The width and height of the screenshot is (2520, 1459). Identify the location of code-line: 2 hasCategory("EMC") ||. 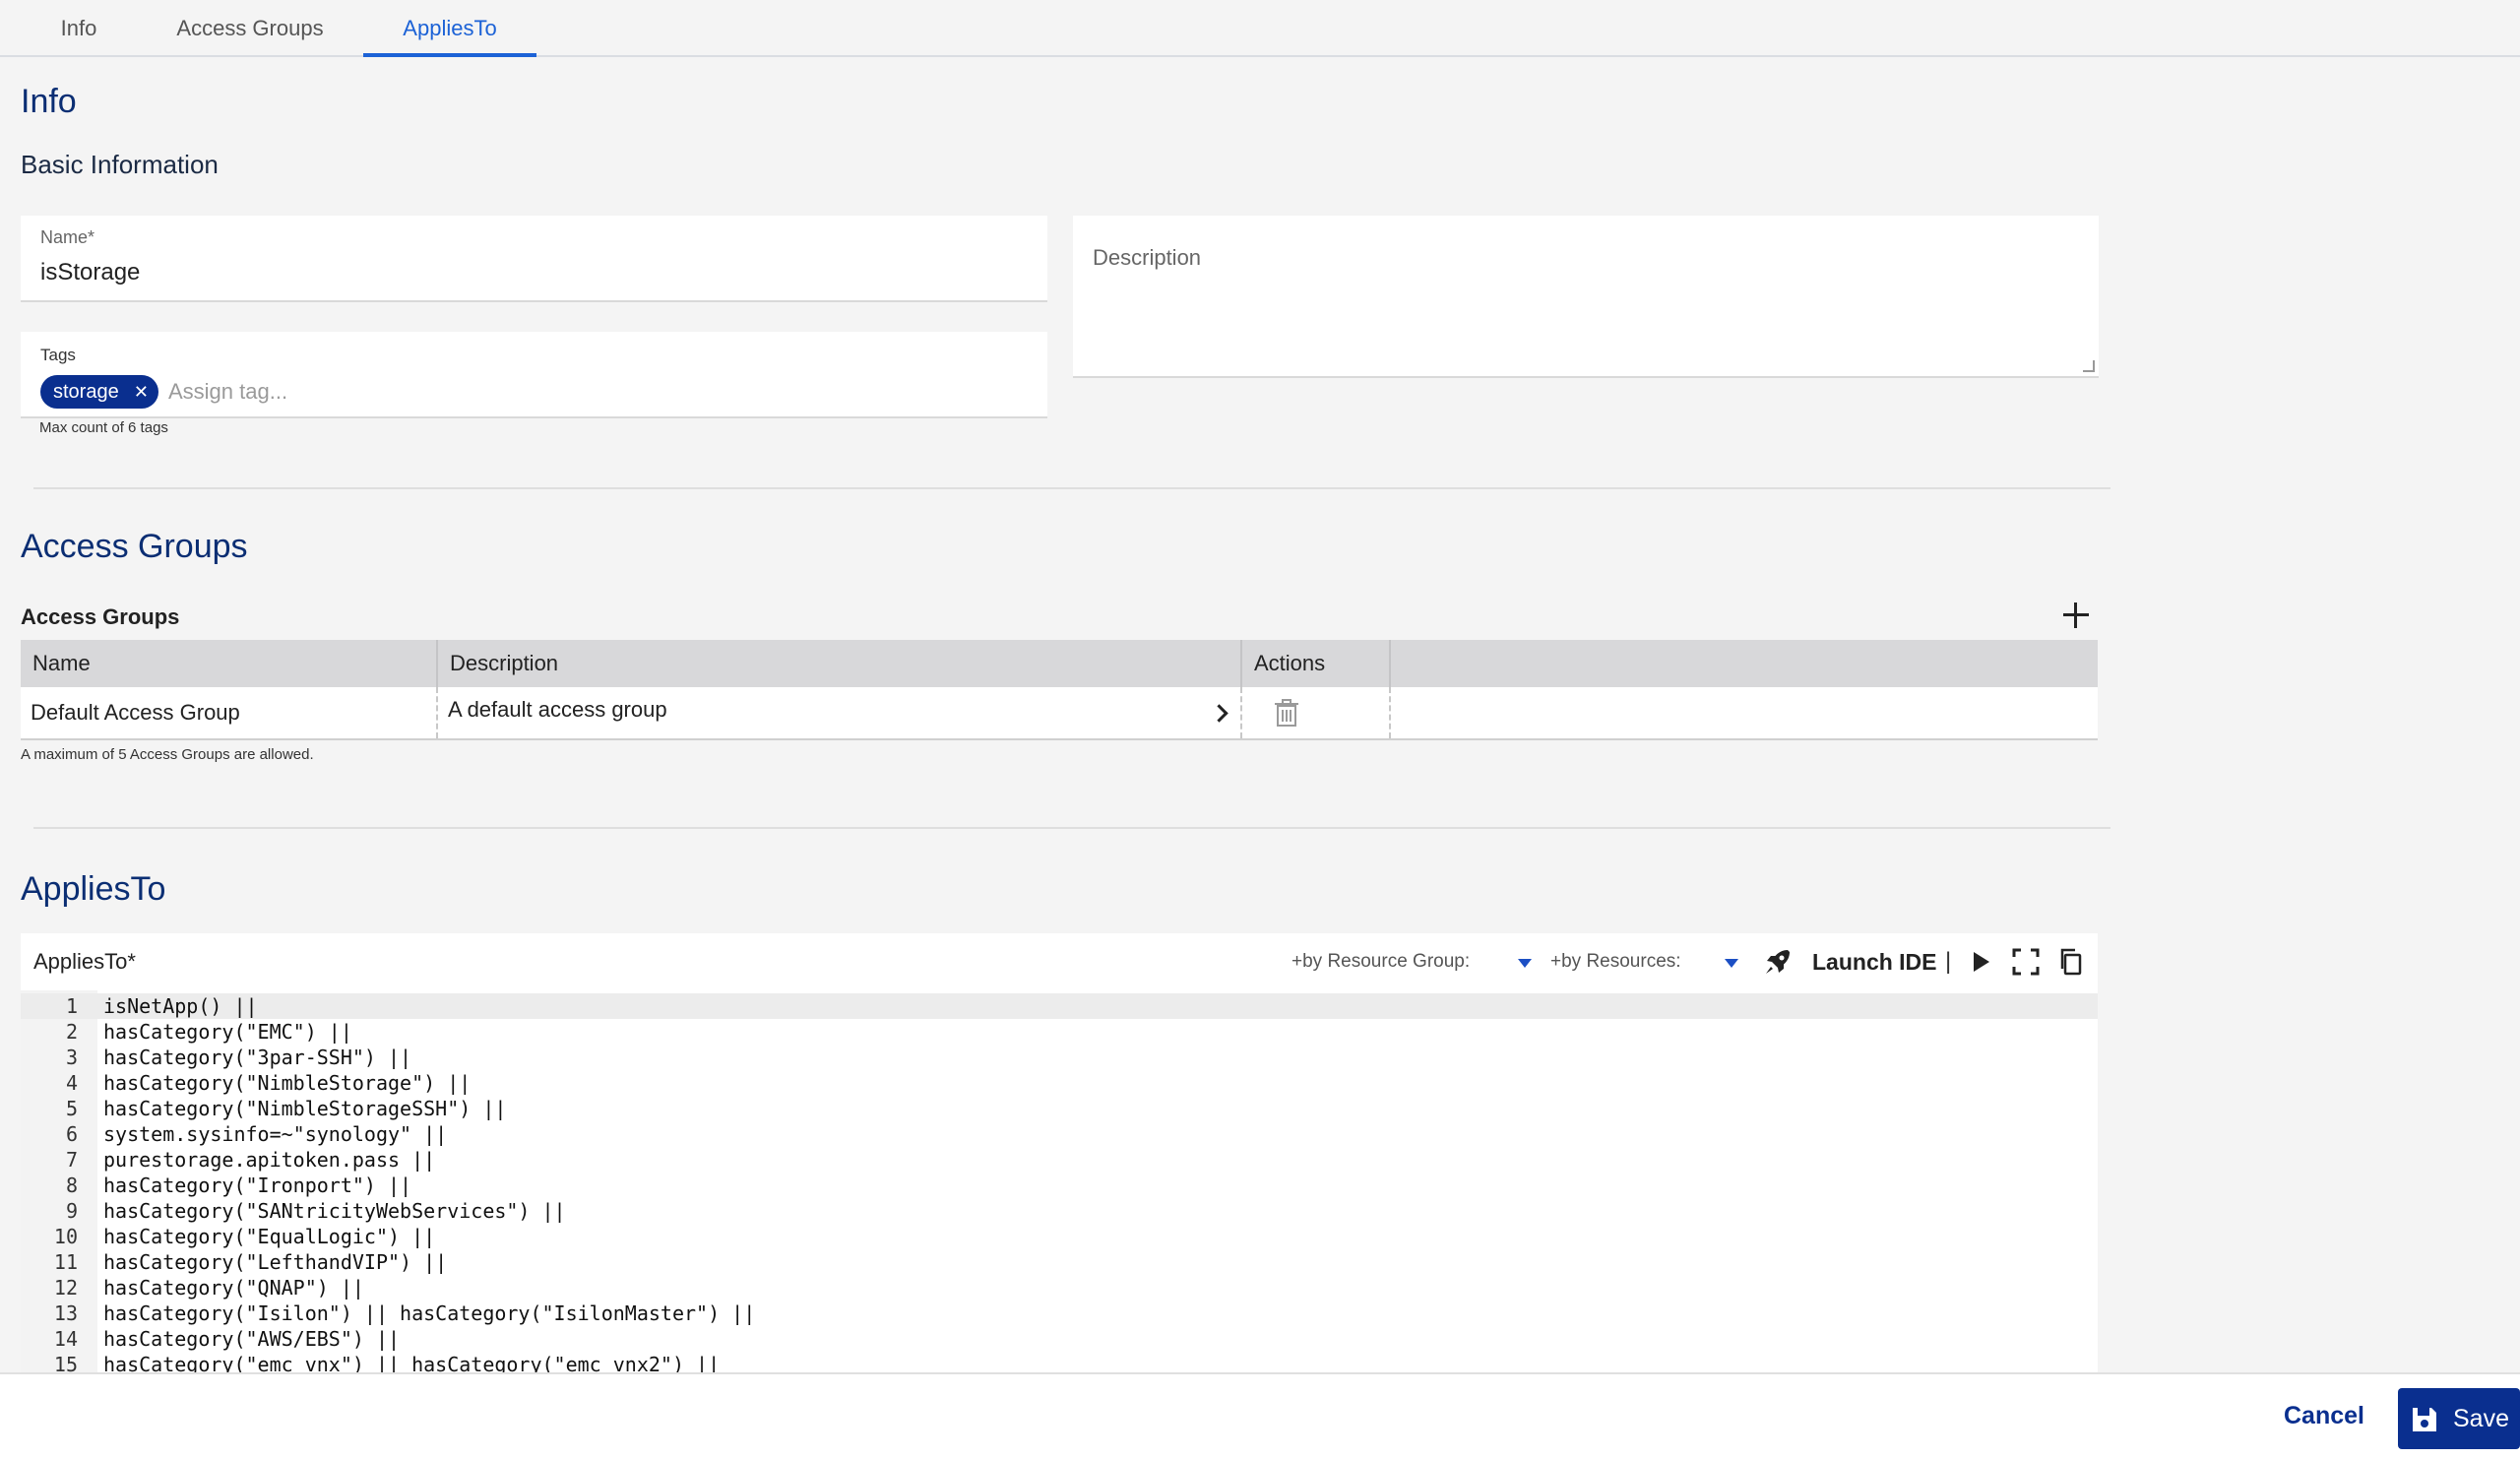
(1059, 1032).